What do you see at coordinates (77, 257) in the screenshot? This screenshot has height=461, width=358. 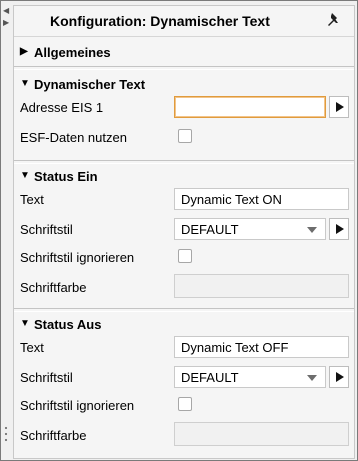 I see `status-ein-ignore-label: Schriftstil ignorieren` at bounding box center [77, 257].